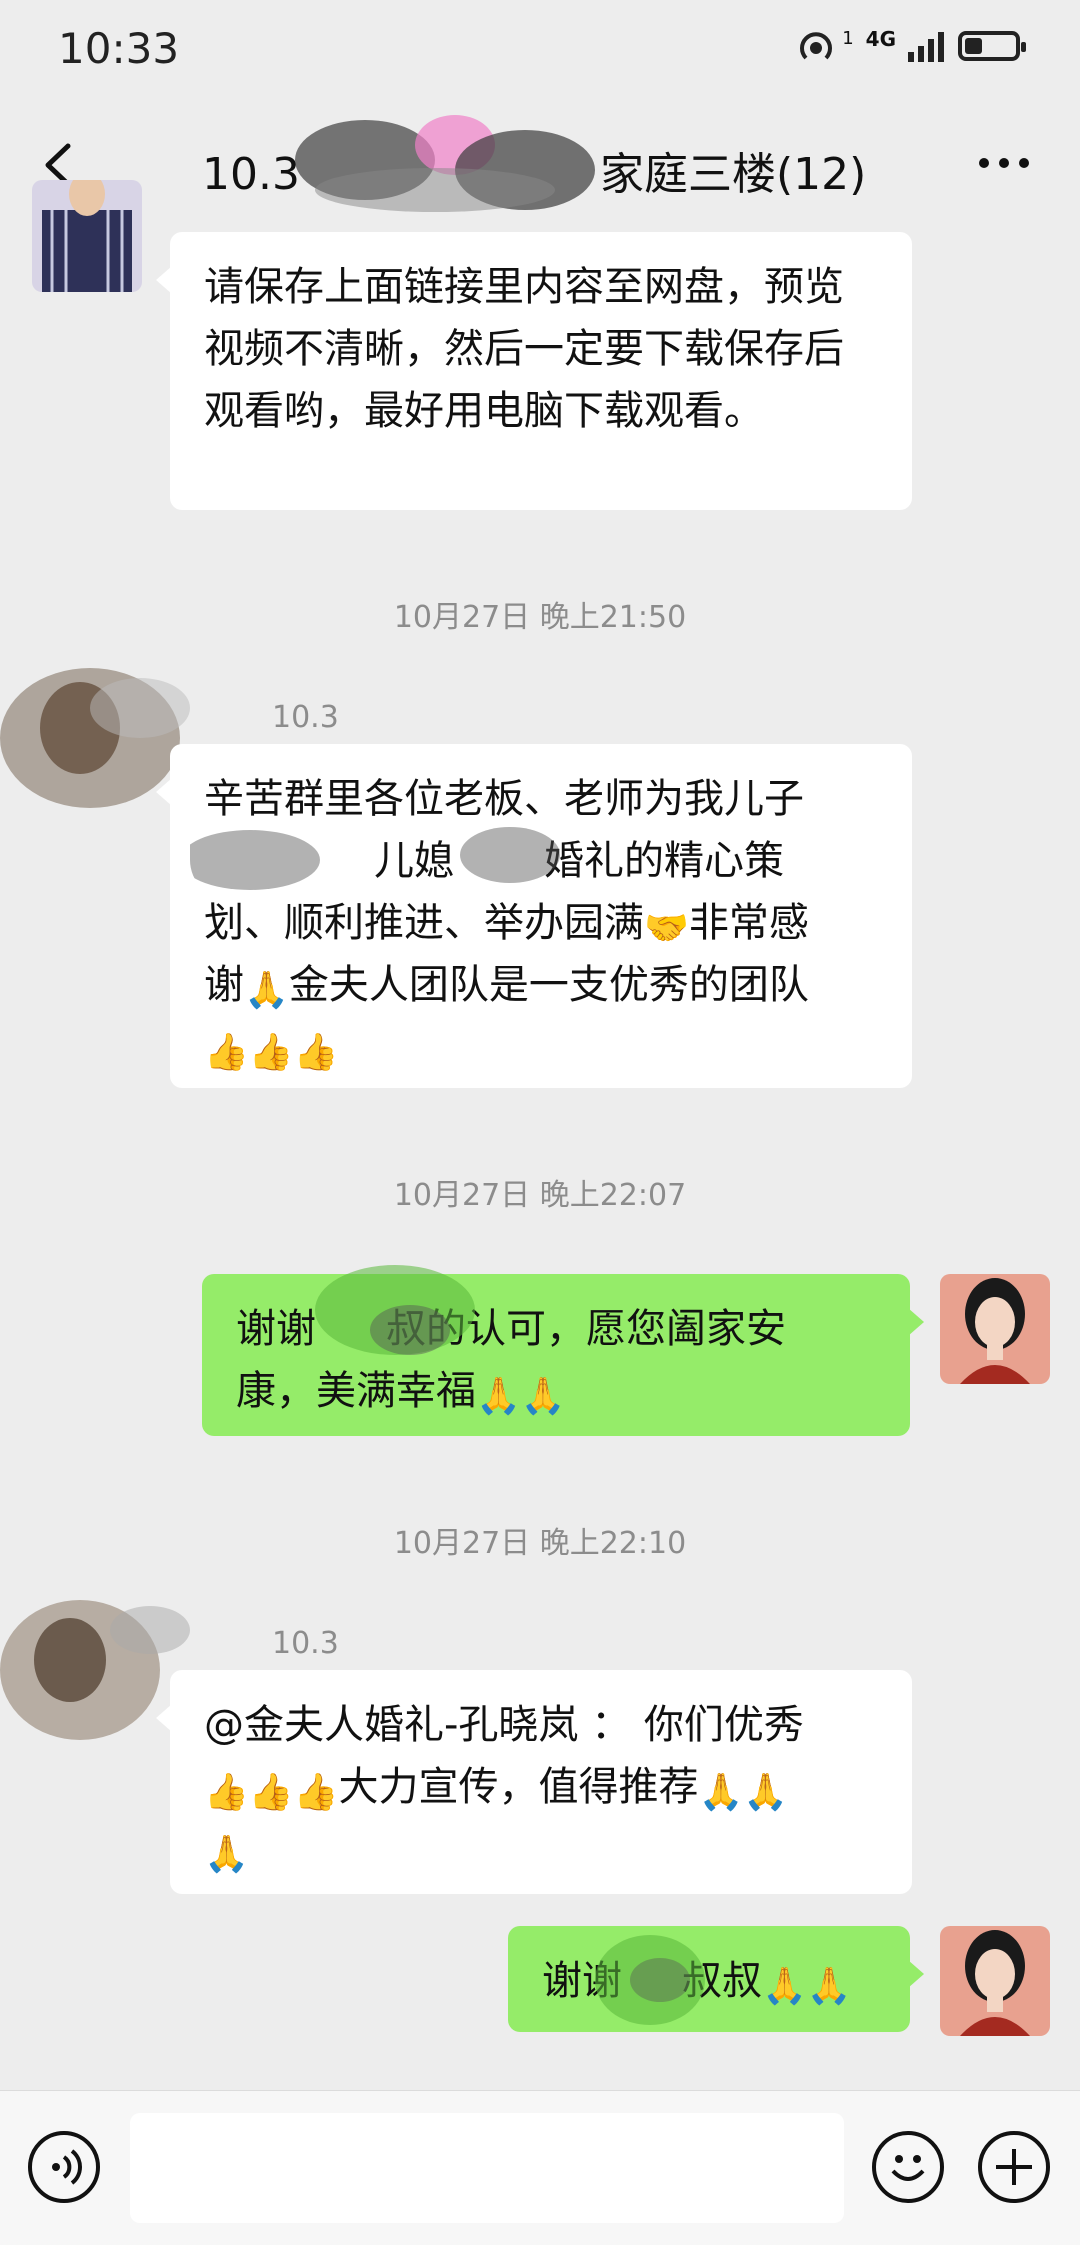 This screenshot has height=2245, width=1080. What do you see at coordinates (540, 50) in the screenshot?
I see `status-bar: 10:33 1 4G` at bounding box center [540, 50].